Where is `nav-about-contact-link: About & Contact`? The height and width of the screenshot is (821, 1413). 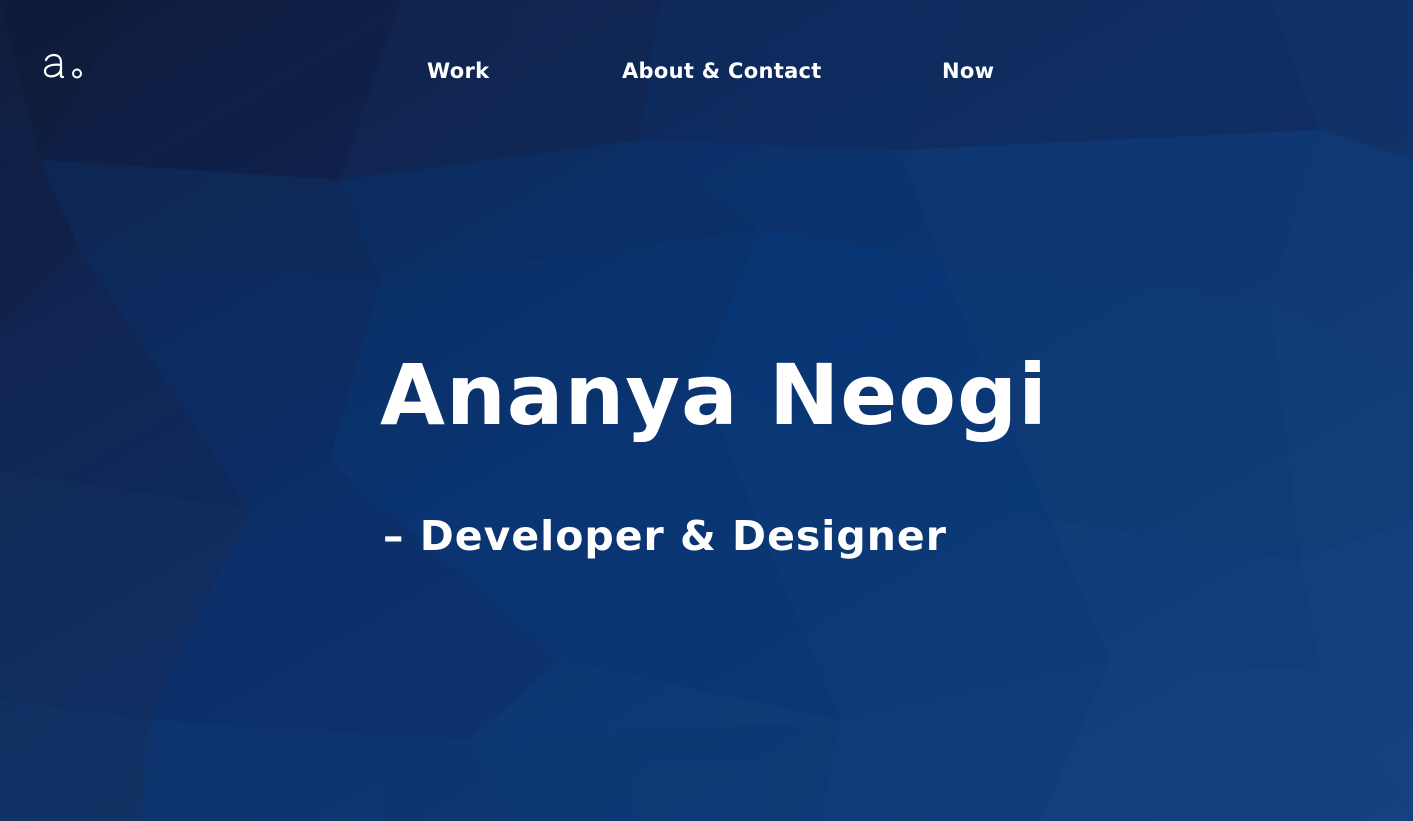
nav-about-contact-link: About & Contact is located at coordinates (722, 71).